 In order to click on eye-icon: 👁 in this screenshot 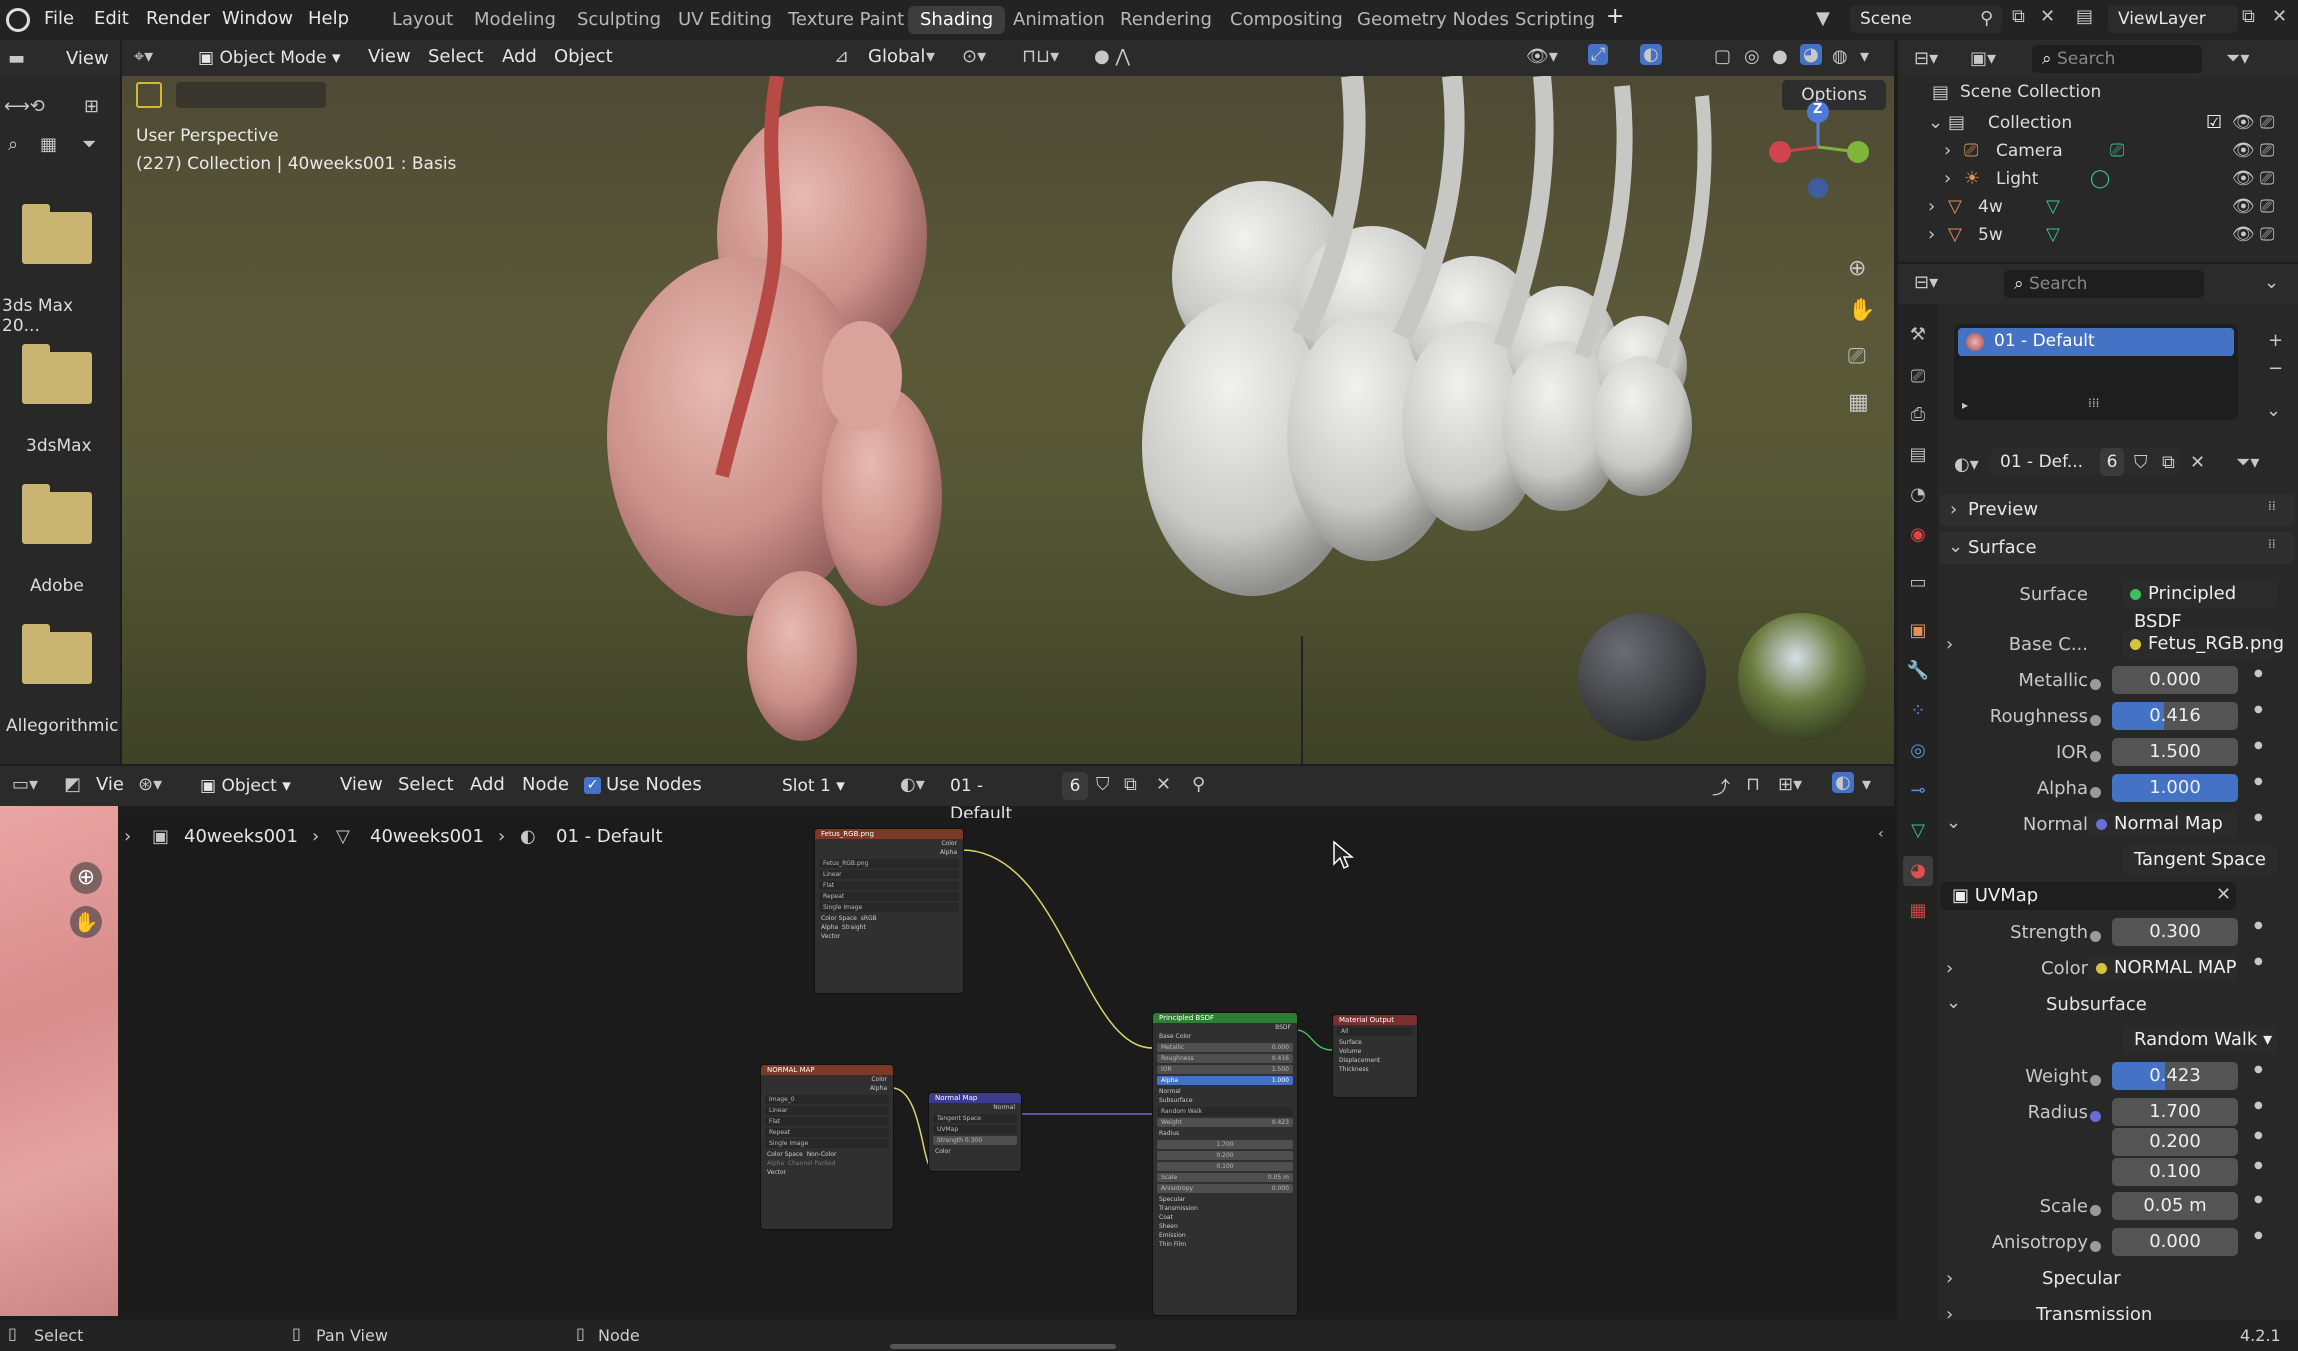, I will do `click(2243, 150)`.